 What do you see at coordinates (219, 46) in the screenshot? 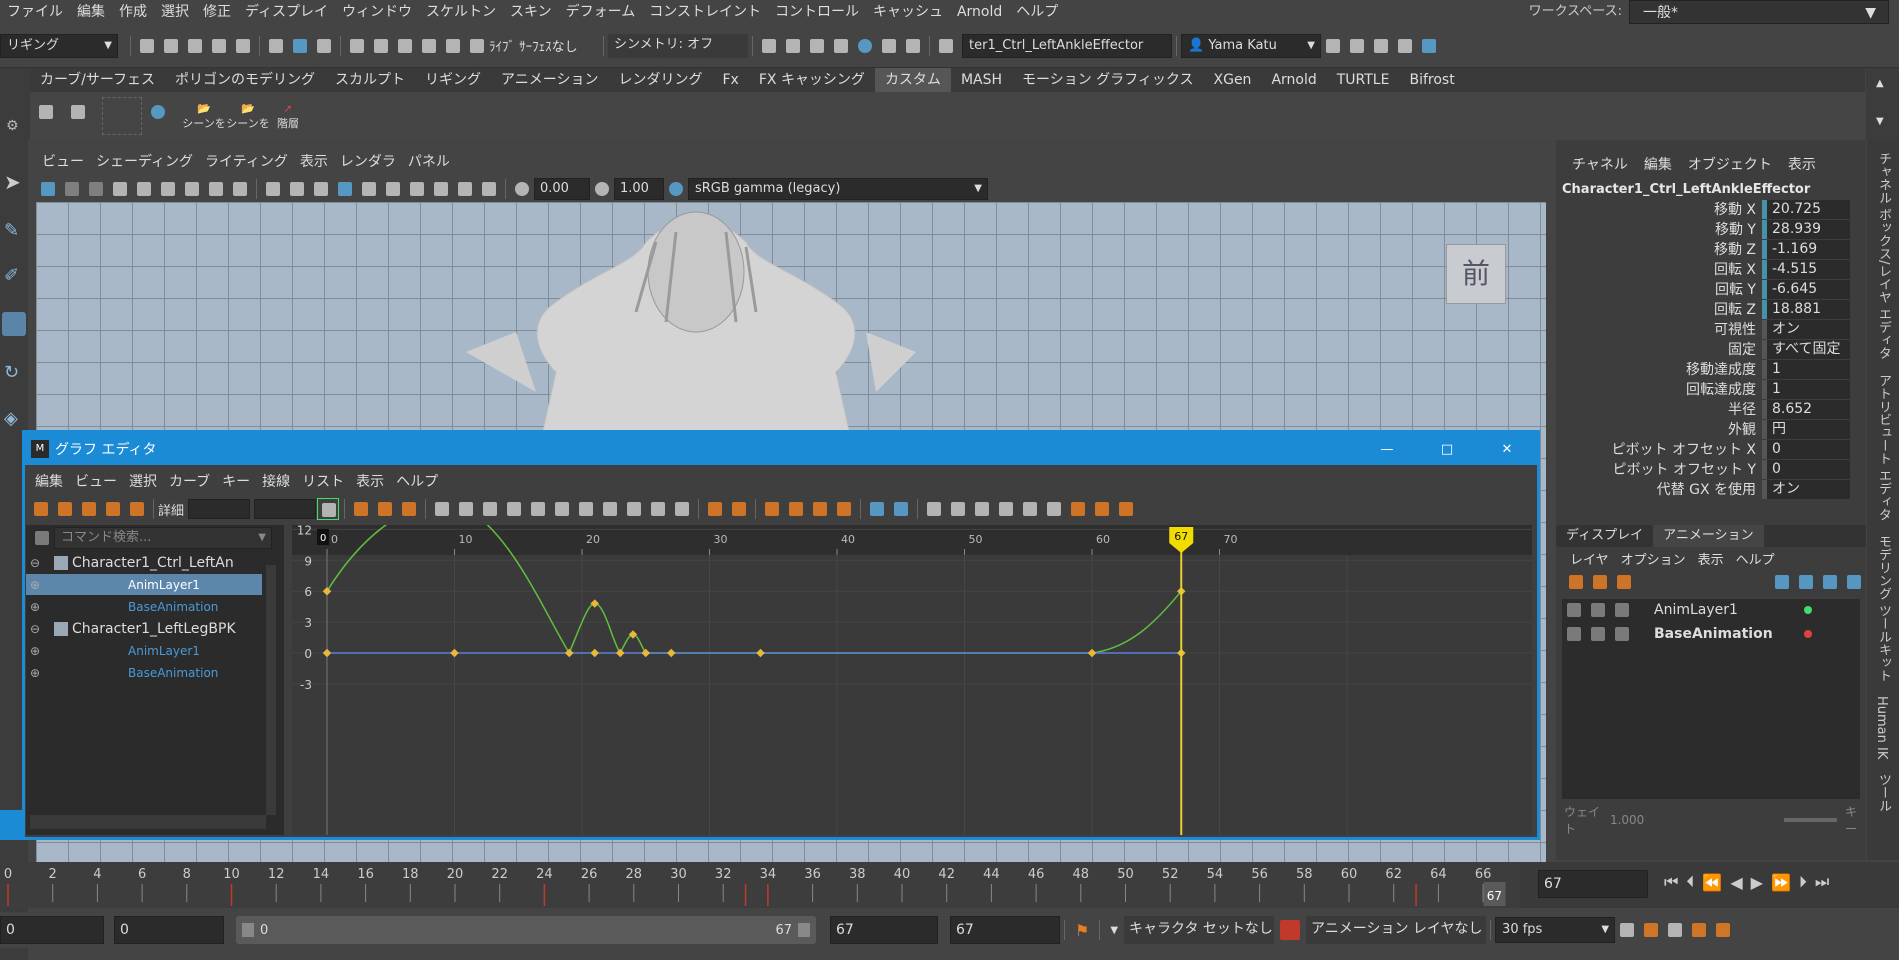
I see `undo-icon` at bounding box center [219, 46].